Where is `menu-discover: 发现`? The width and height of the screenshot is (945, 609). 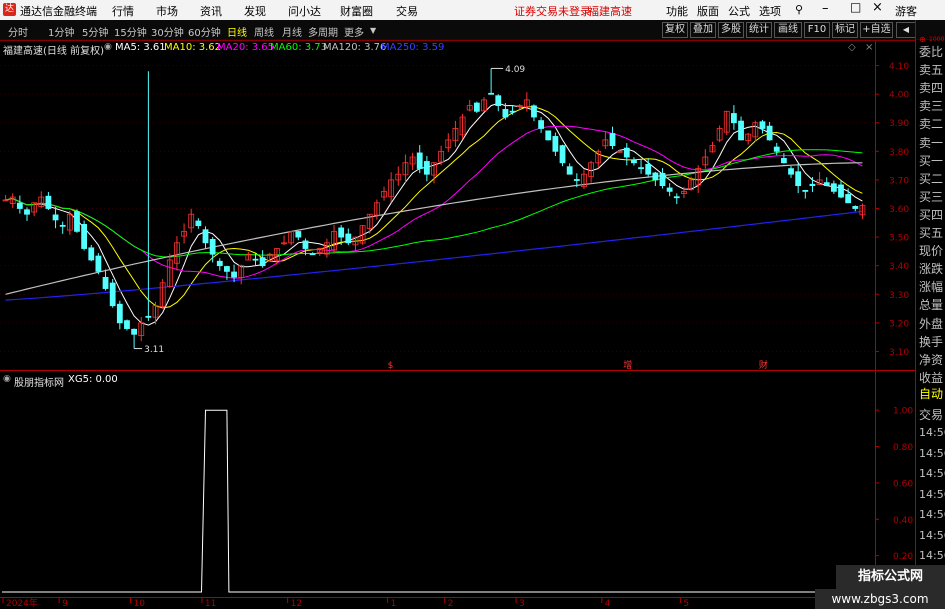 menu-discover: 发现 is located at coordinates (255, 11).